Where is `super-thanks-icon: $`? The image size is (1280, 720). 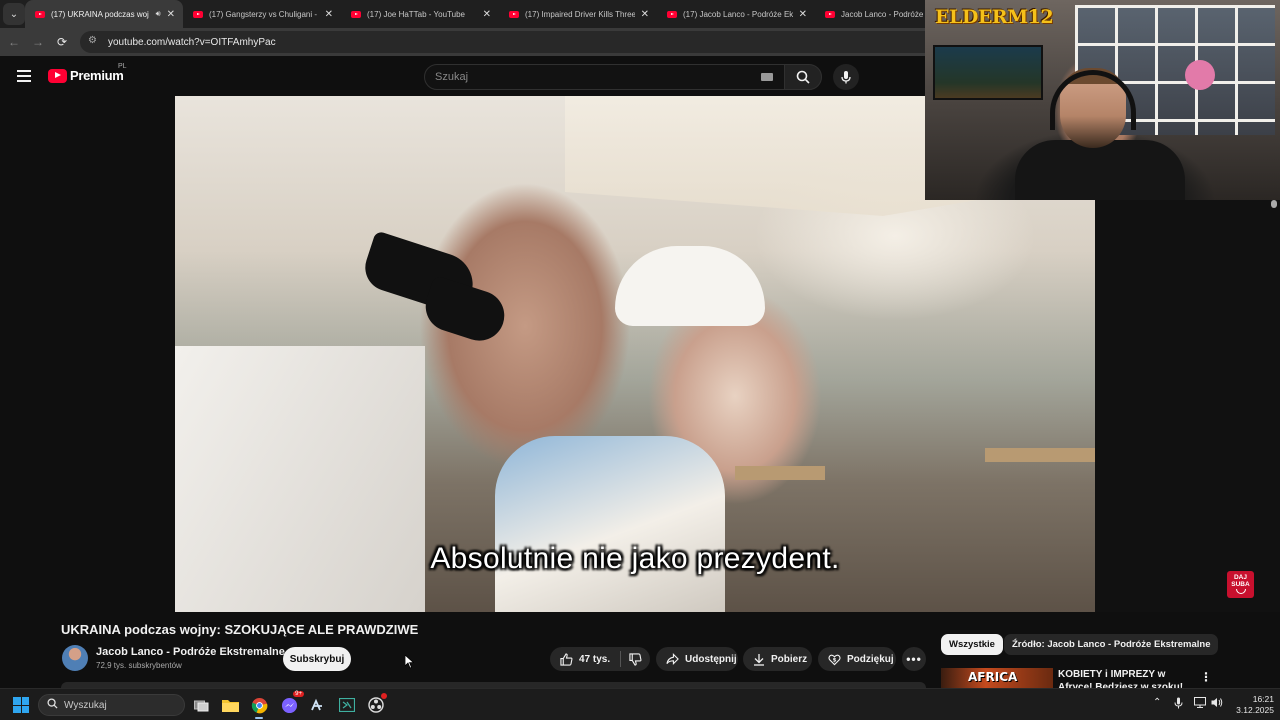
super-thanks-icon: $ is located at coordinates (834, 659).